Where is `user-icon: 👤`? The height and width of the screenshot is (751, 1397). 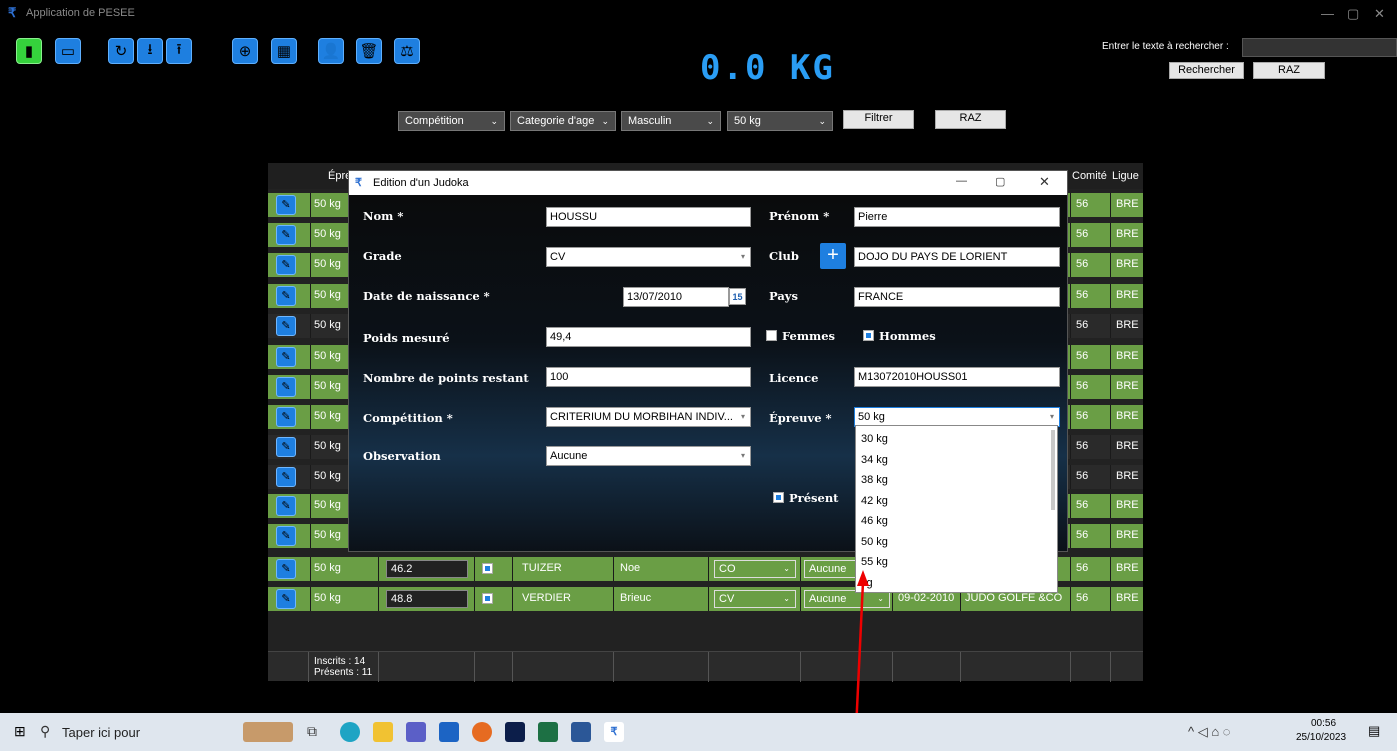 user-icon: 👤 is located at coordinates (331, 51).